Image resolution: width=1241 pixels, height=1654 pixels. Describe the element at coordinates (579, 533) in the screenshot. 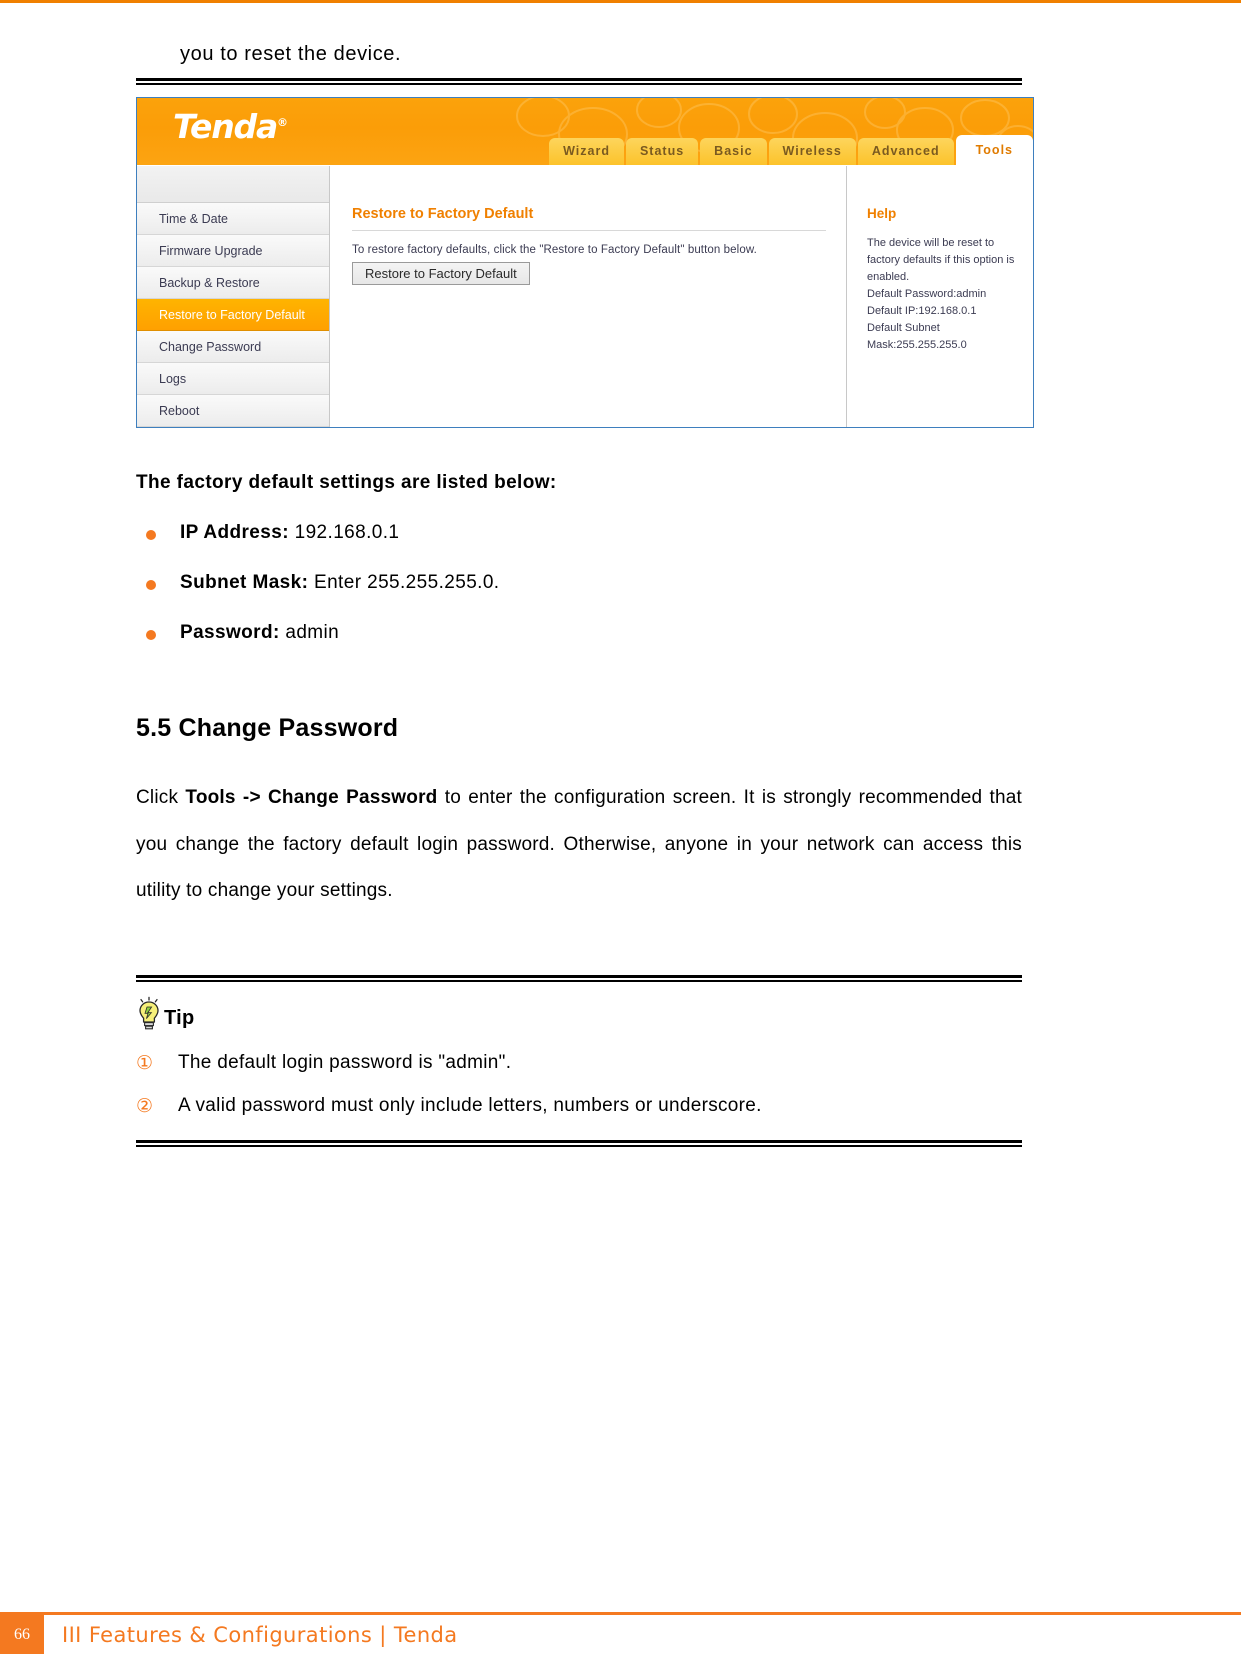

I see `list-item: IP Address: 192.168.0.1` at that location.